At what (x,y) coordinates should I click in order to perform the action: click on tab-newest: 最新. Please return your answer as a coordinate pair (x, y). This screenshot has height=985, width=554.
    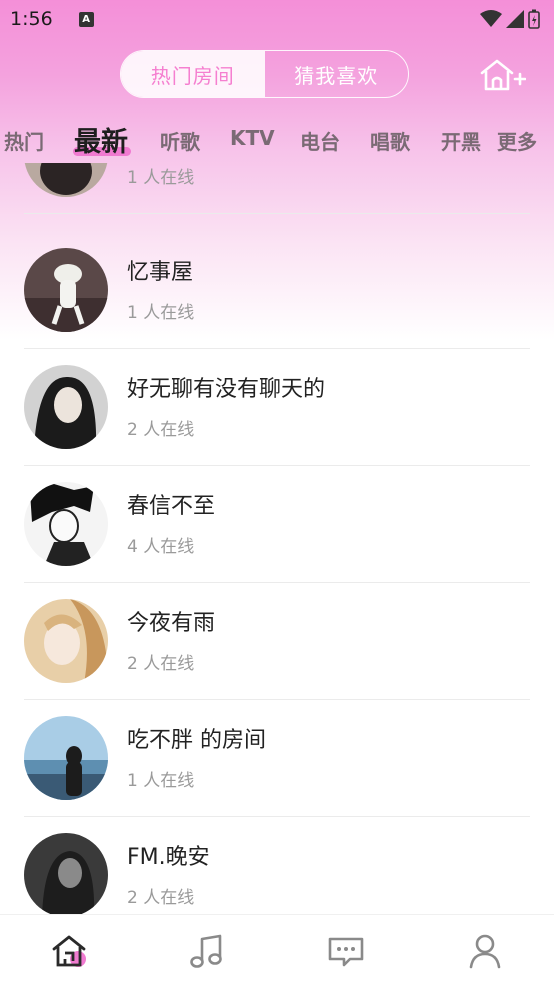
    Looking at the image, I should click on (101, 139).